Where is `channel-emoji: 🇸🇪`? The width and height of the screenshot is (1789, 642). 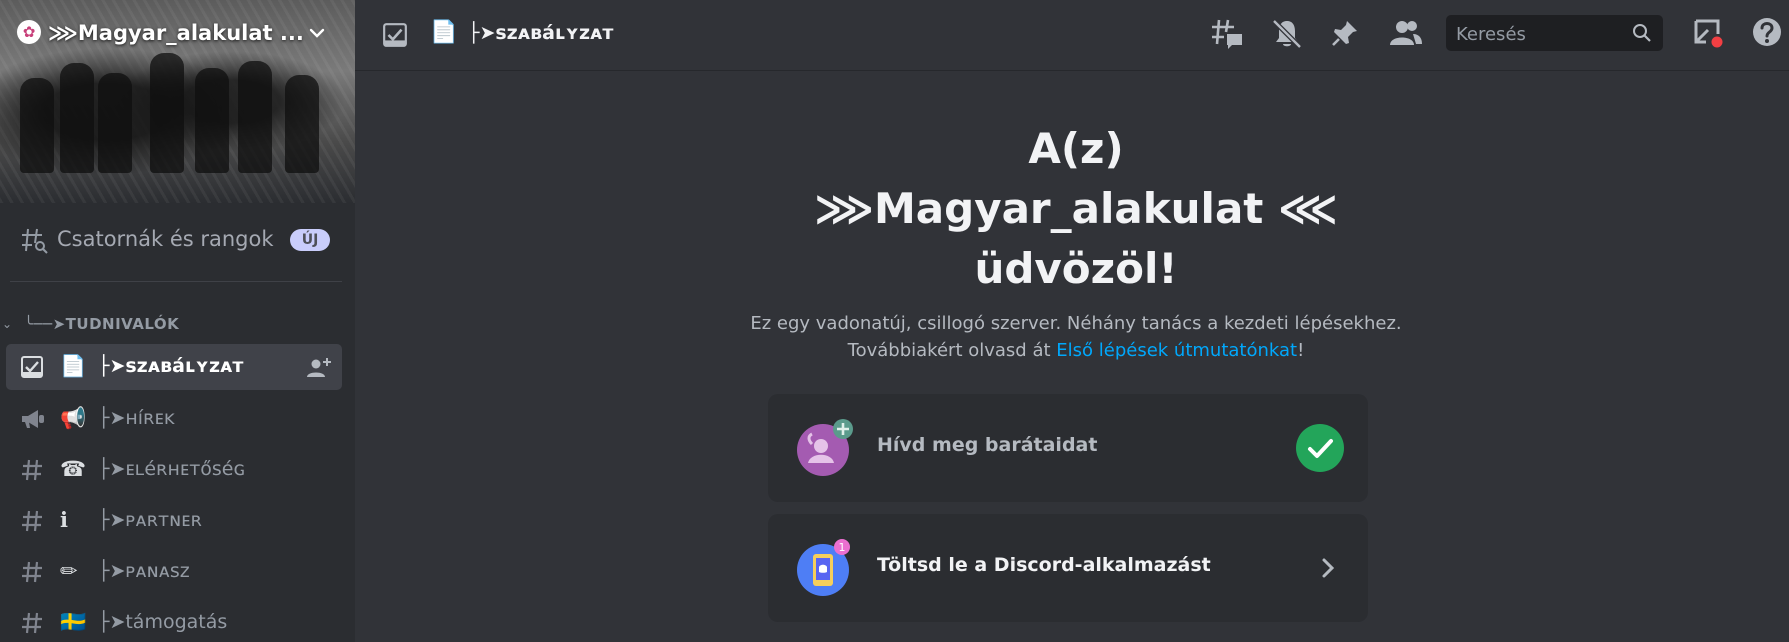 channel-emoji: 🇸🇪 is located at coordinates (73, 622).